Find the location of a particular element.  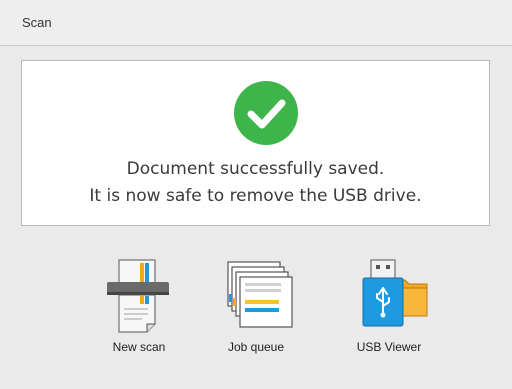

title-bar: Scan is located at coordinates (256, 23).